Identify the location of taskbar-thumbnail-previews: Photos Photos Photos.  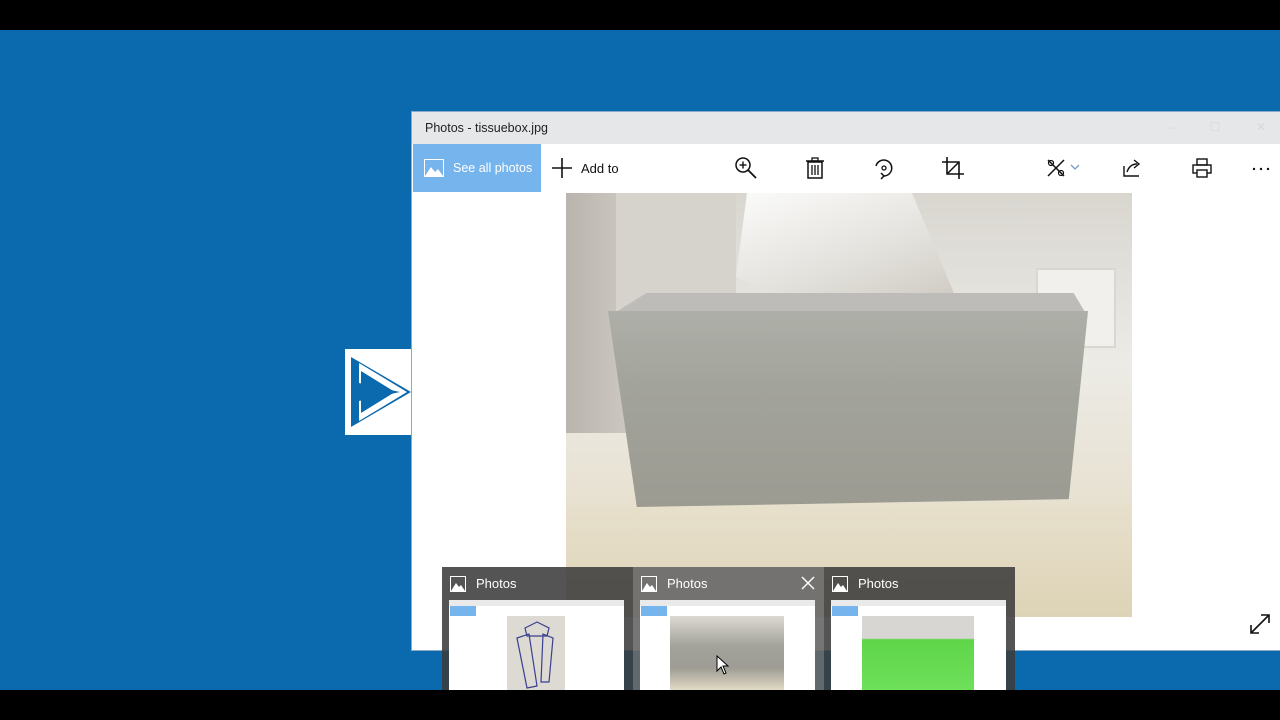
(728, 628).